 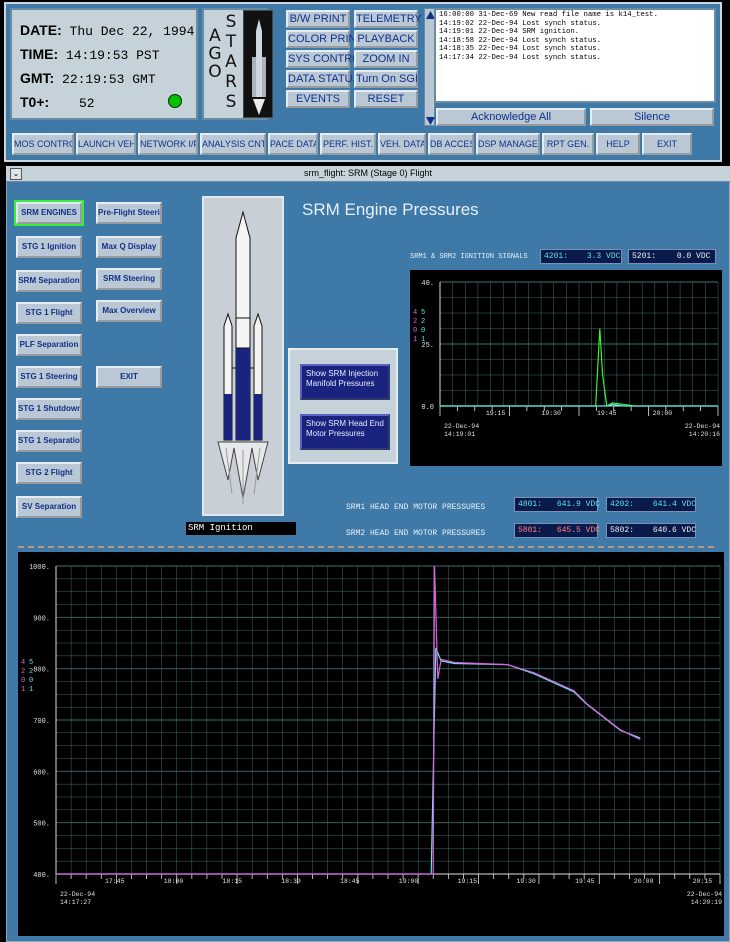 What do you see at coordinates (386, 79) in the screenshot?
I see `turn-on-sgi-button: Turn On SGI` at bounding box center [386, 79].